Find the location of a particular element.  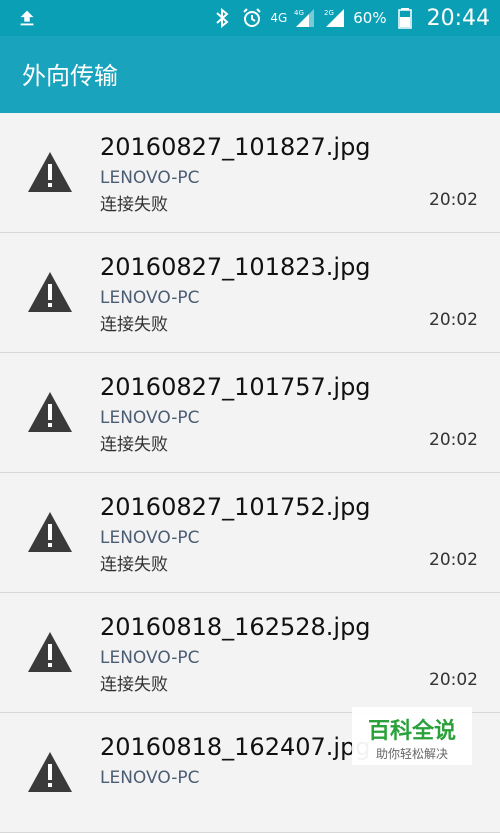

alarm-icon is located at coordinates (252, 17).